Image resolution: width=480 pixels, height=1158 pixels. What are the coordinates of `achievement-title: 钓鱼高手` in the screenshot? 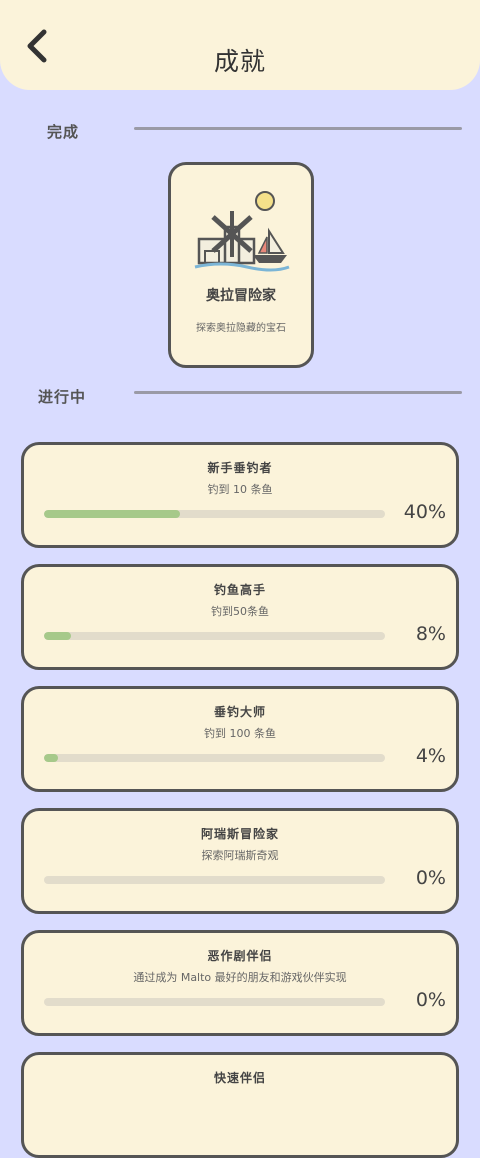 It's located at (239, 590).